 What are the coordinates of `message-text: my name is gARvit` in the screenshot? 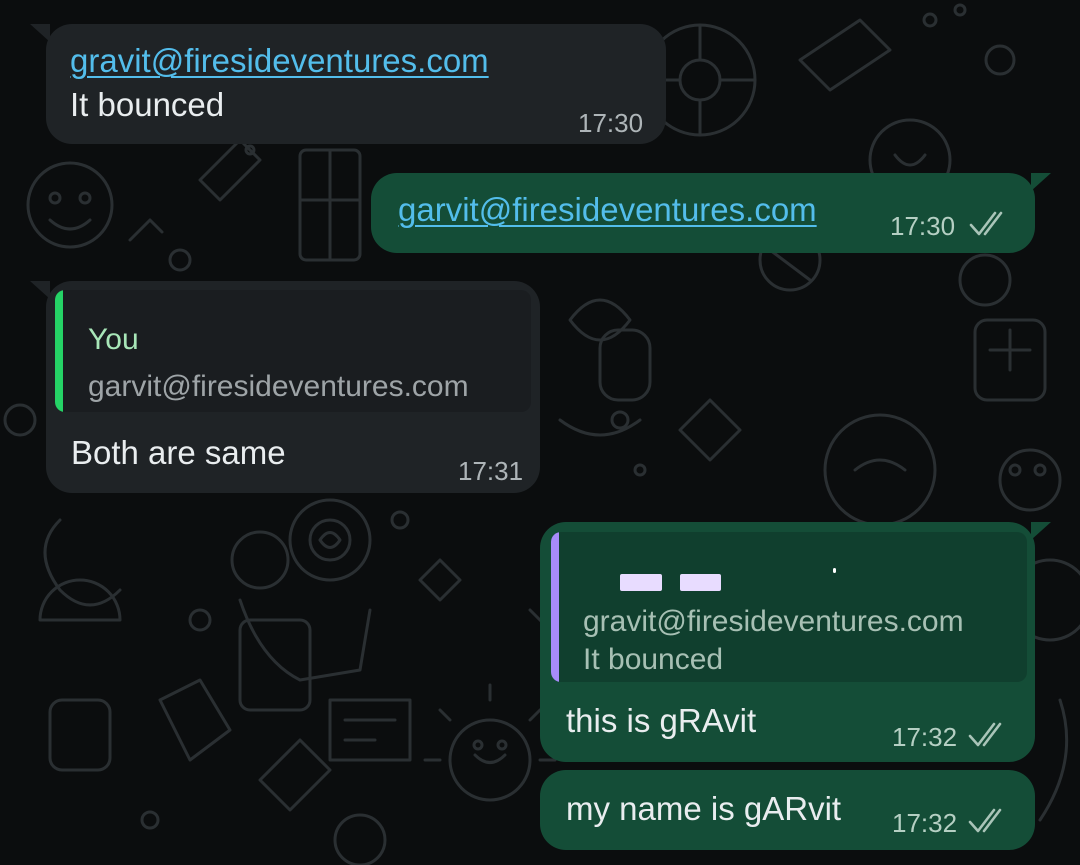 It's located at (704, 808).